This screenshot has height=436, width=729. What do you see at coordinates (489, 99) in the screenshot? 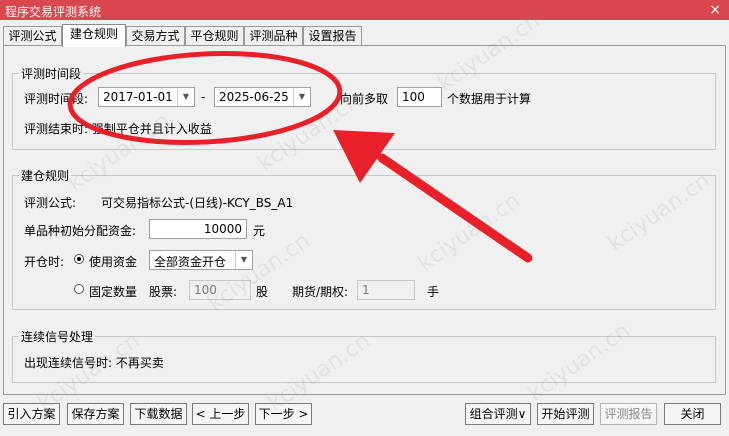
I see `lookback-suffix: 个数据用于计算` at bounding box center [489, 99].